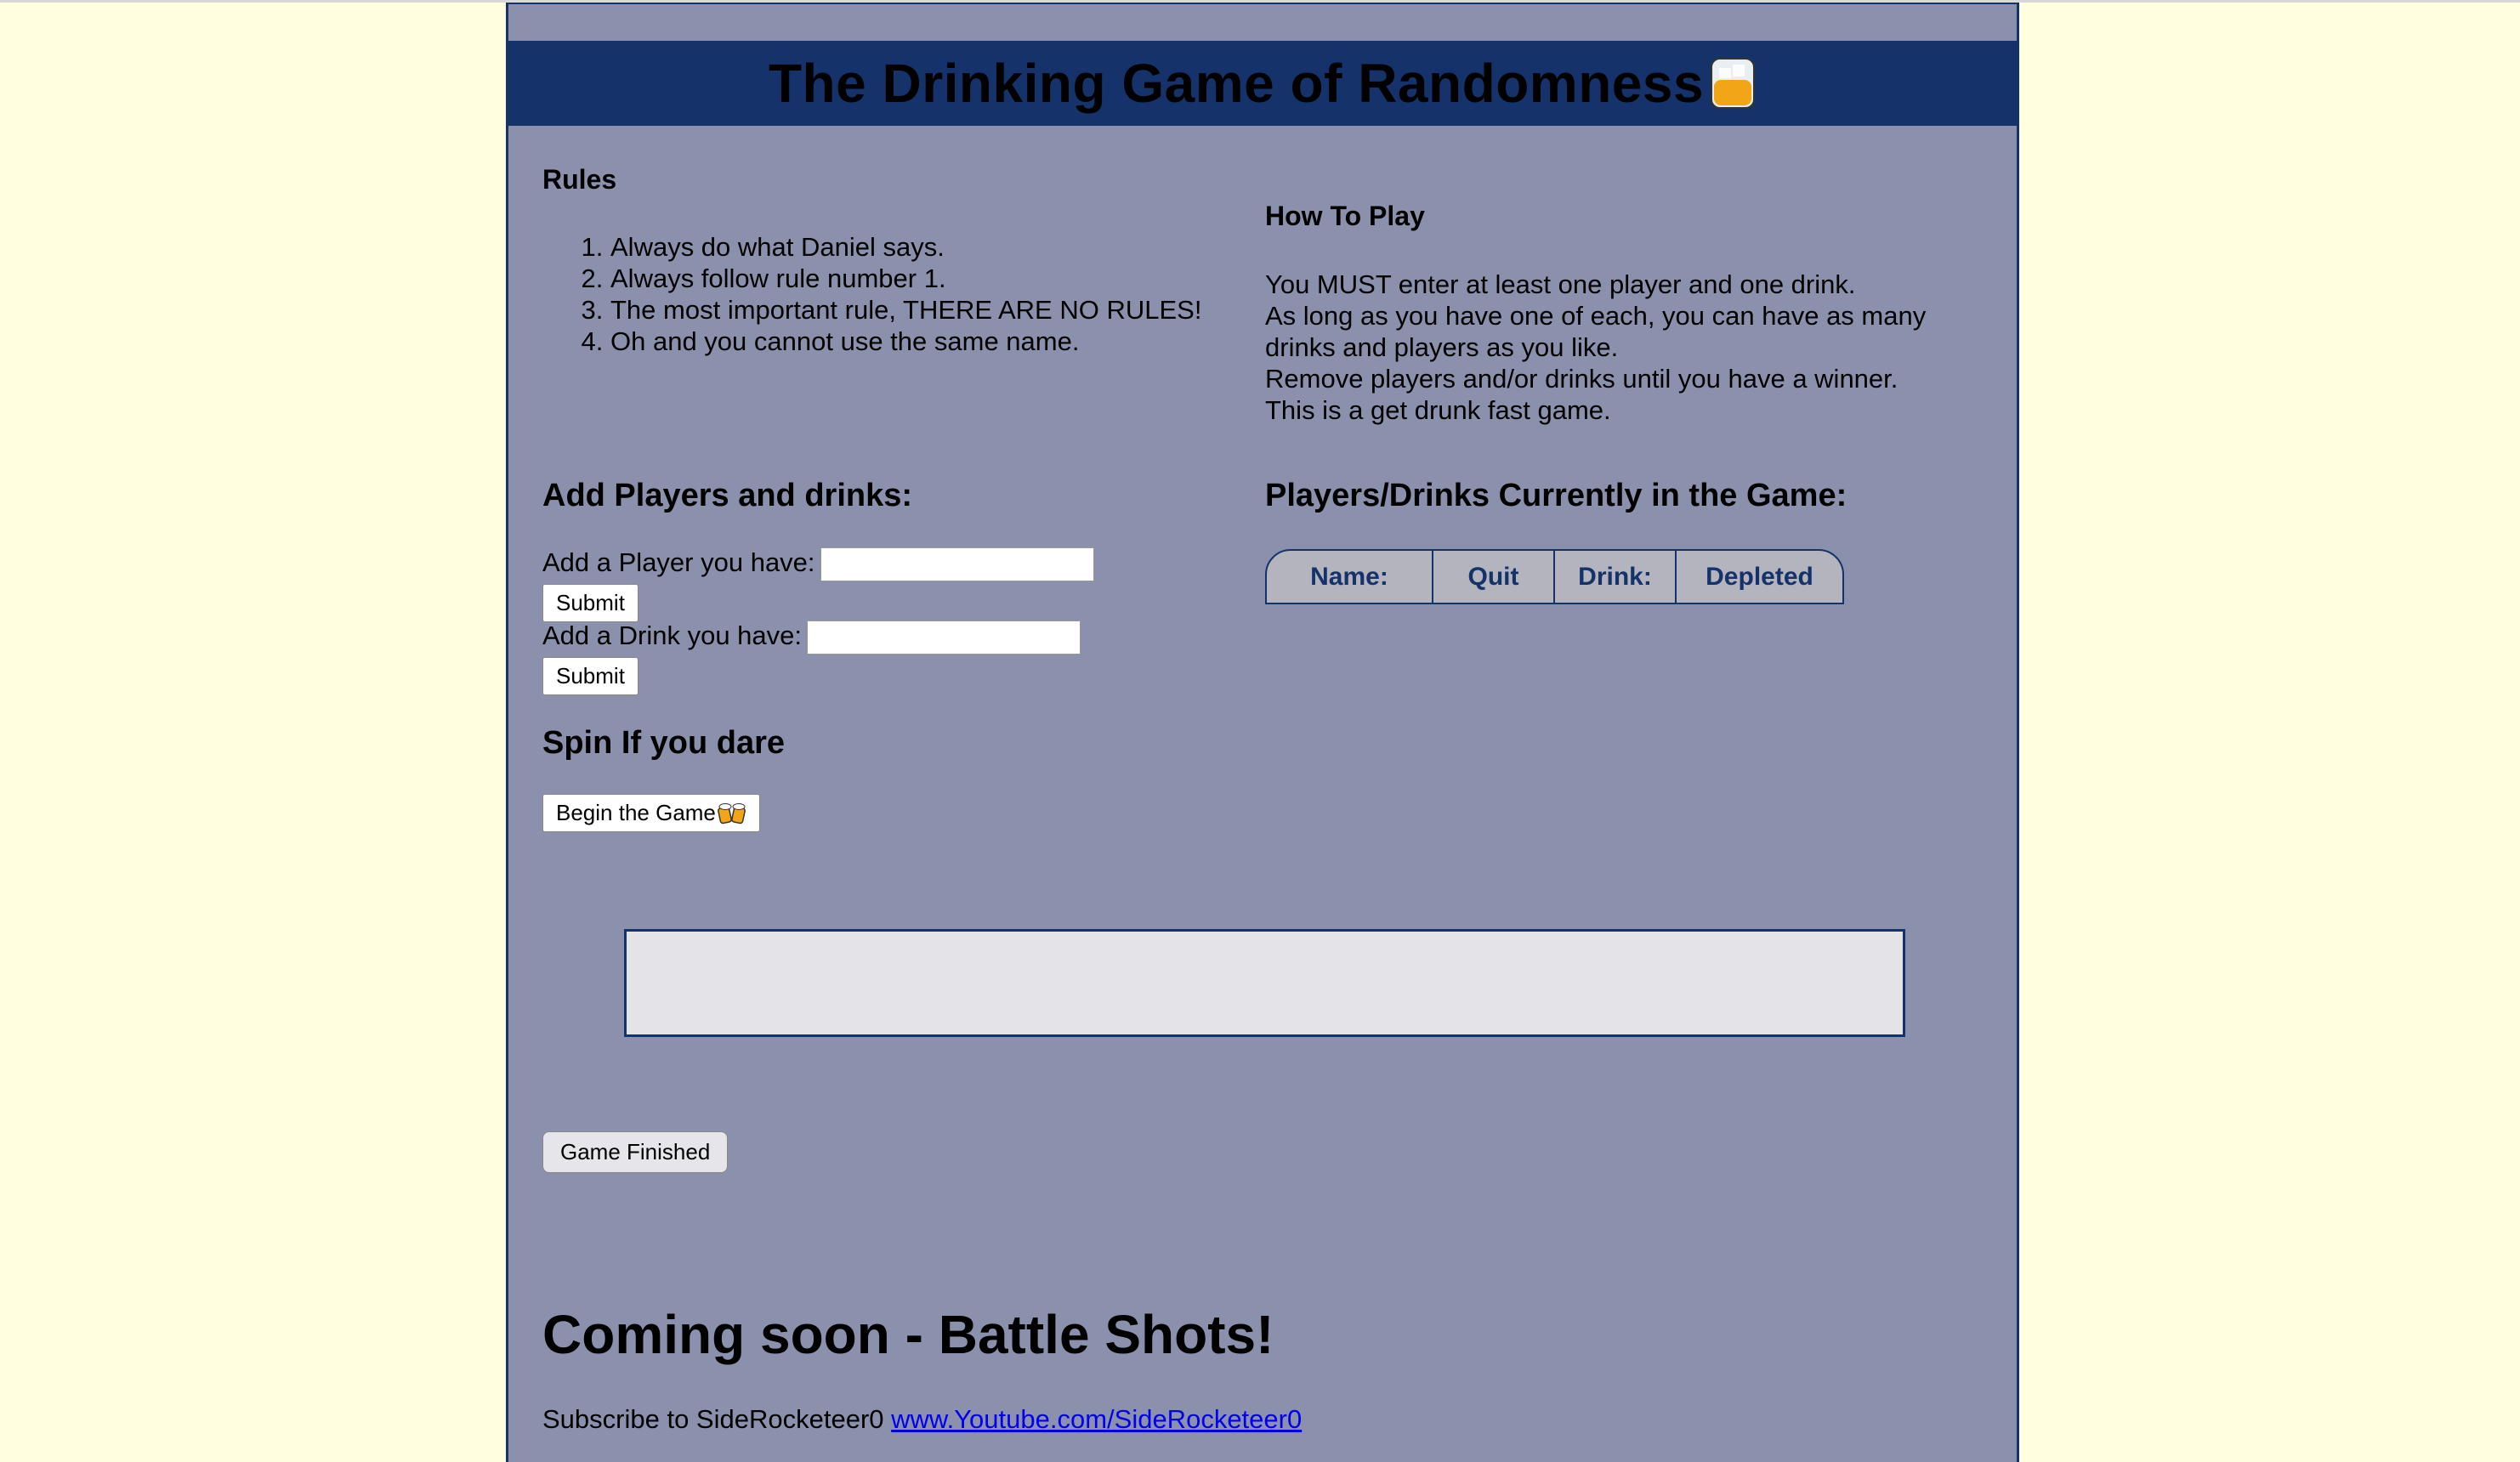 The width and height of the screenshot is (2520, 1462). I want to click on drink-row: Add a Drink you have:, so click(812, 637).